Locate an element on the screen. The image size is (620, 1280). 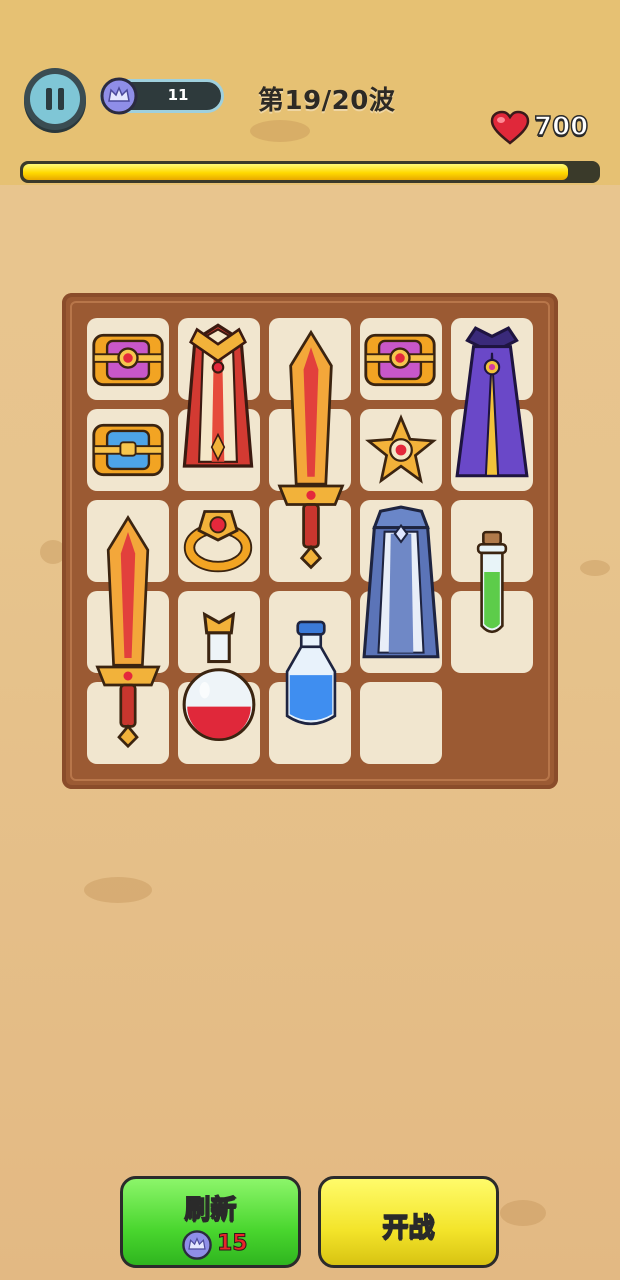
chest-blue-icon is located at coordinates (128, 450).